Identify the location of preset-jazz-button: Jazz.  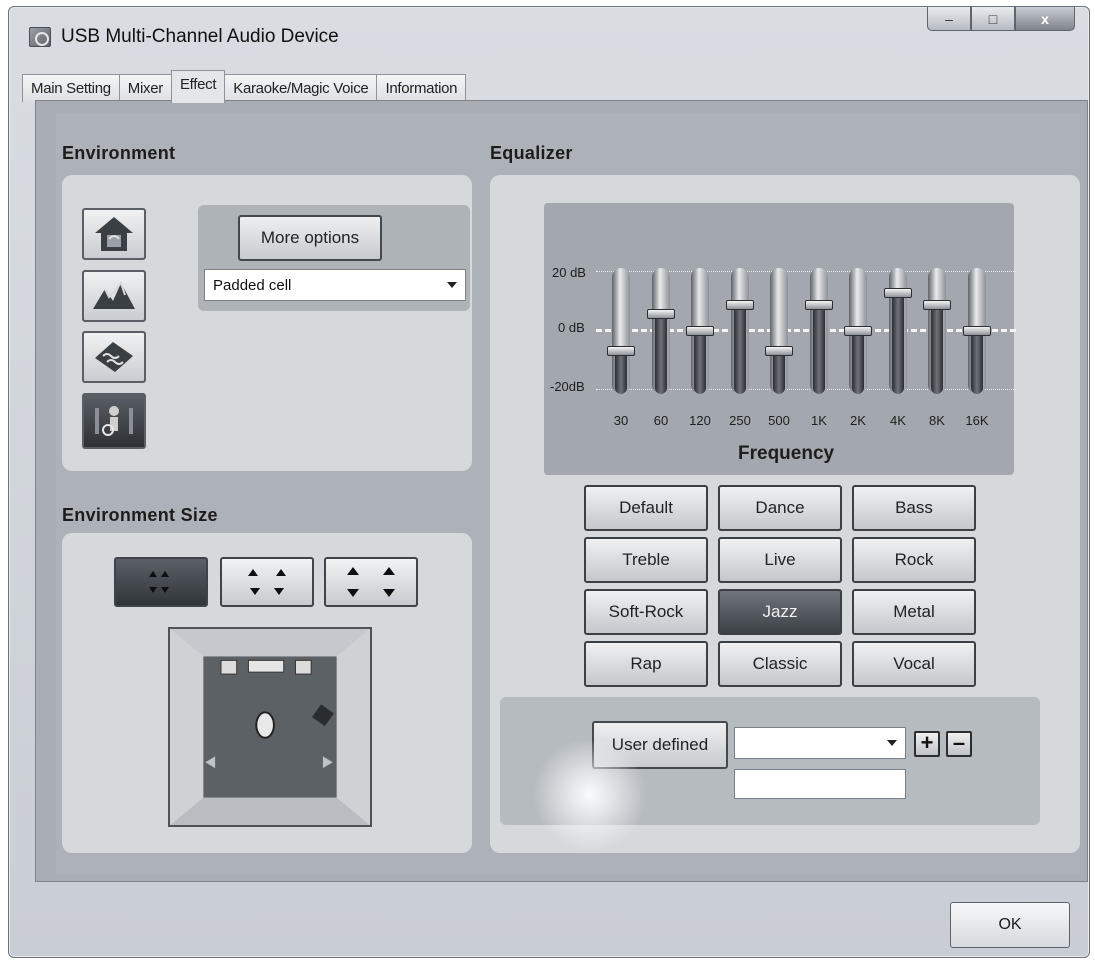
(780, 612).